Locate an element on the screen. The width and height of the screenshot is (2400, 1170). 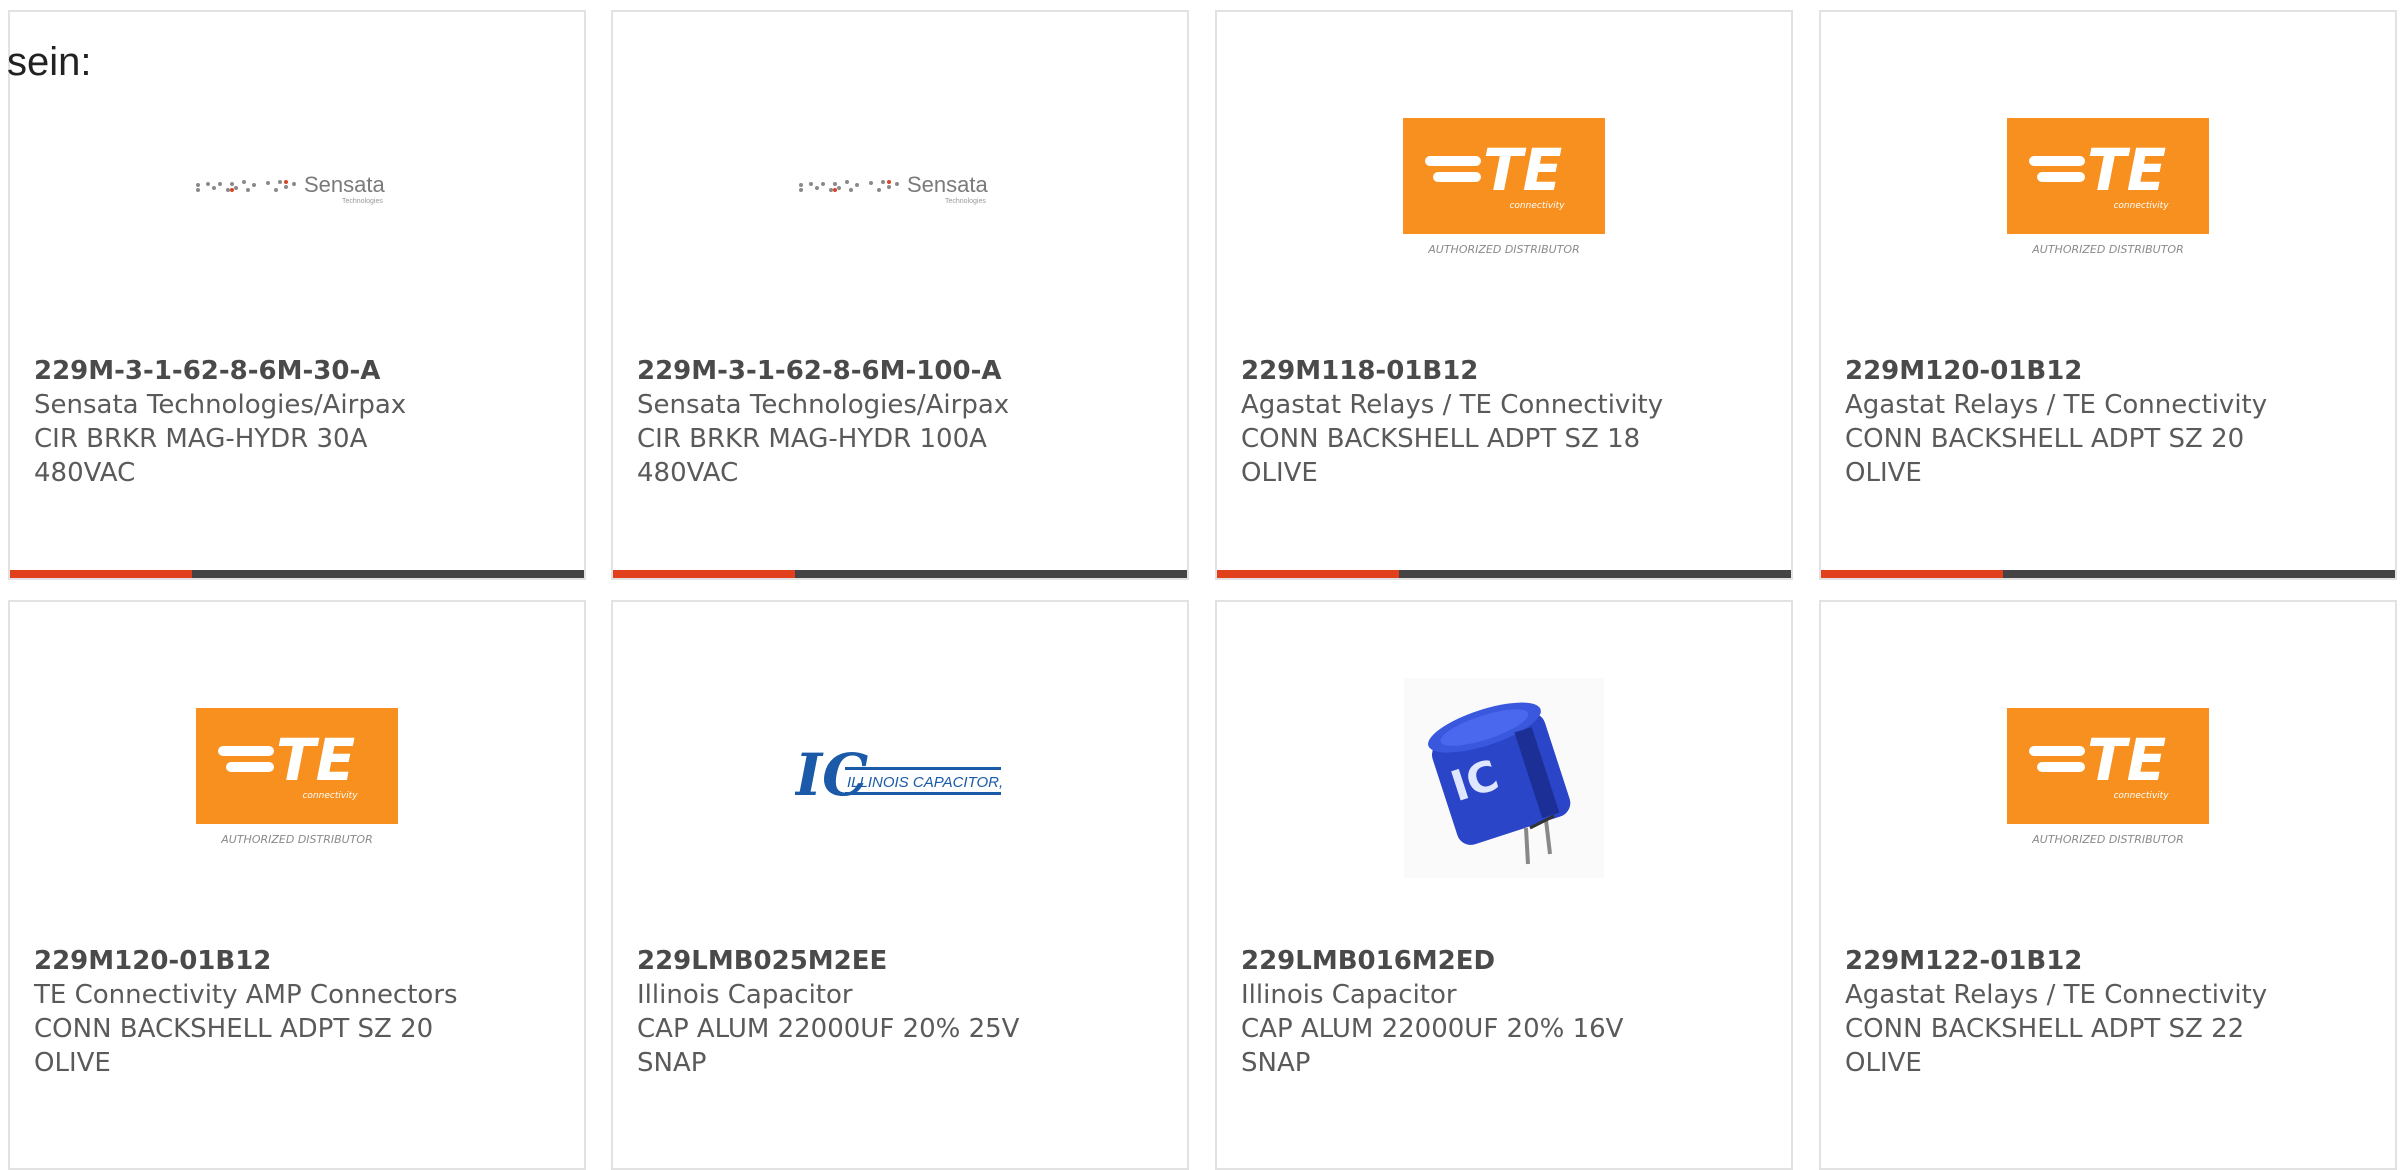
ic-logo: IC ILLINOIS CAPACITOR, INC. is located at coordinates (900, 778).